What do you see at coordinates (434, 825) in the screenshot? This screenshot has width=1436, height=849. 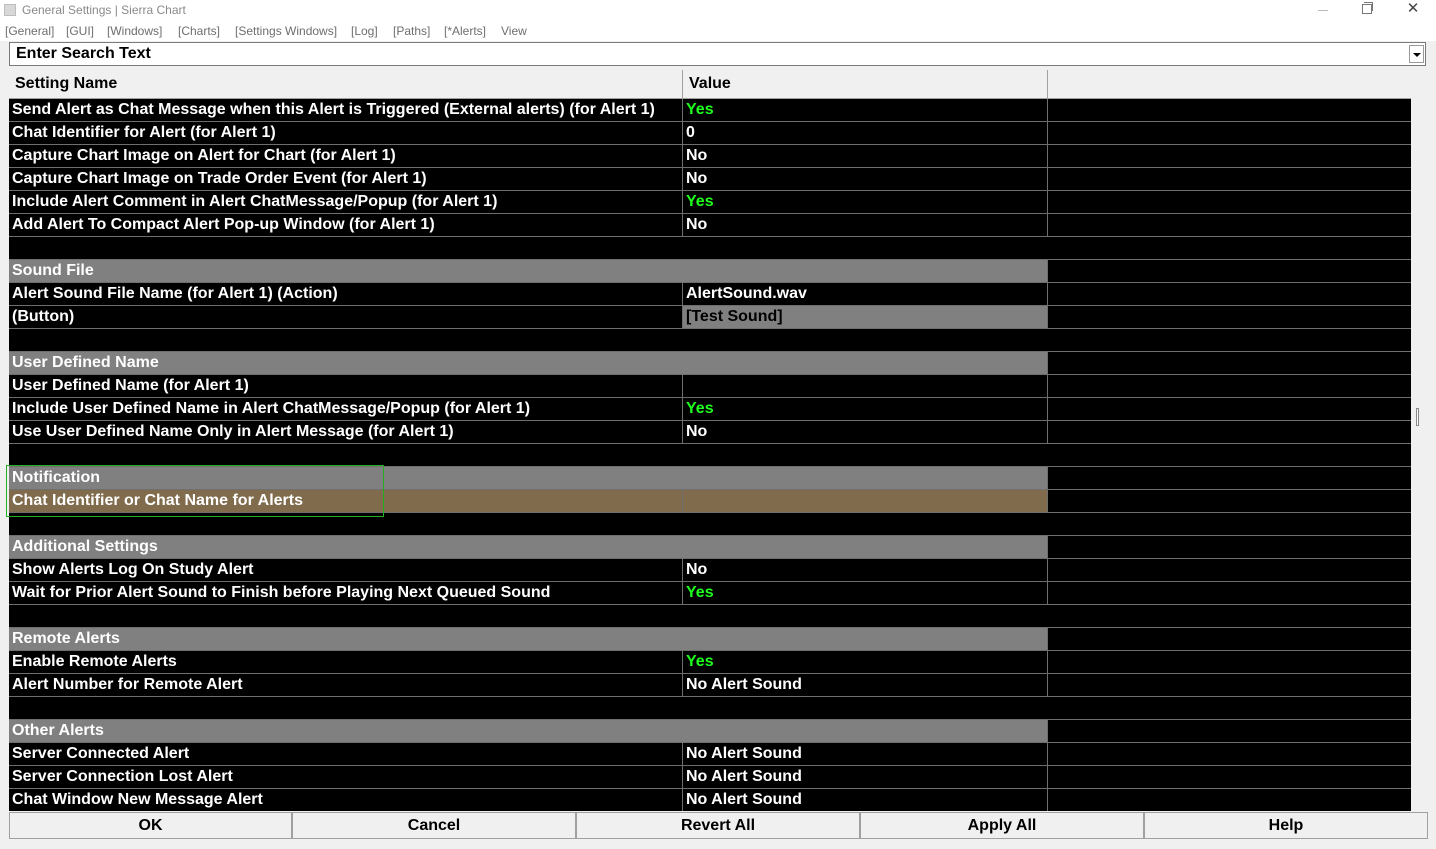 I see `cancel-button: Cancel` at bounding box center [434, 825].